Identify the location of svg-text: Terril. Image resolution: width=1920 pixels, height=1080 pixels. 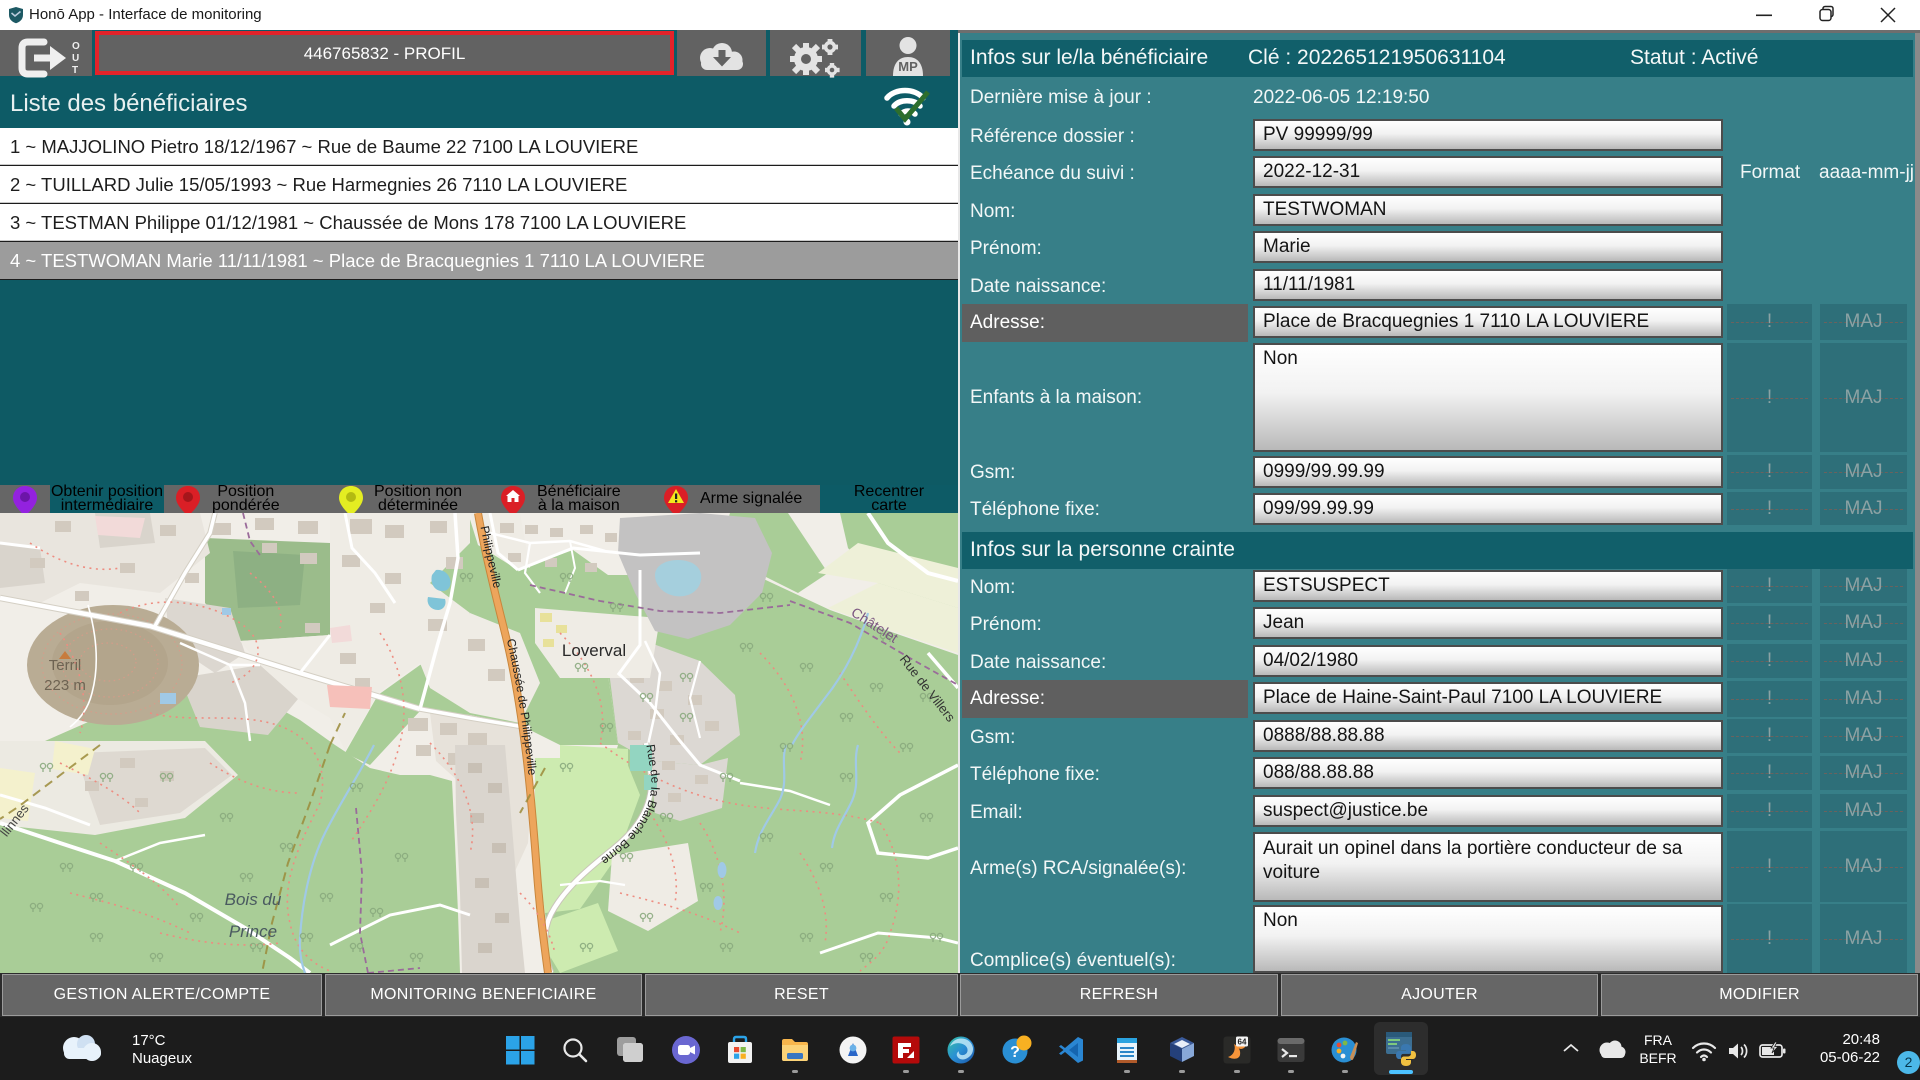
(65, 665).